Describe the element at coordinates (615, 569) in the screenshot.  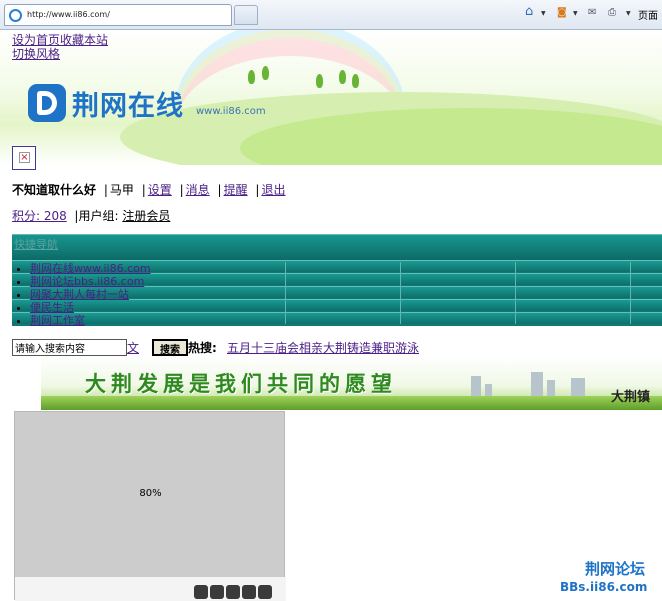
I see `watermark-title: 荆网论坛` at that location.